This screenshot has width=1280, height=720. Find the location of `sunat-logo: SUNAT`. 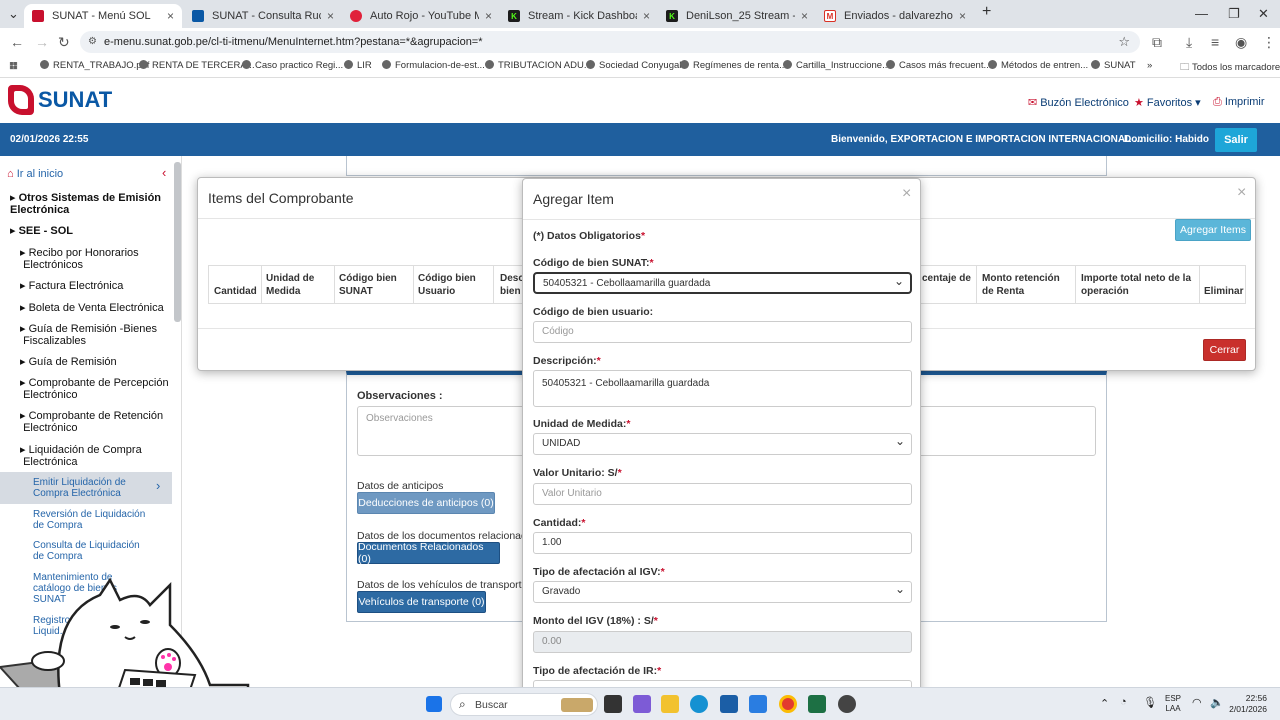

sunat-logo: SUNAT is located at coordinates (60, 100).